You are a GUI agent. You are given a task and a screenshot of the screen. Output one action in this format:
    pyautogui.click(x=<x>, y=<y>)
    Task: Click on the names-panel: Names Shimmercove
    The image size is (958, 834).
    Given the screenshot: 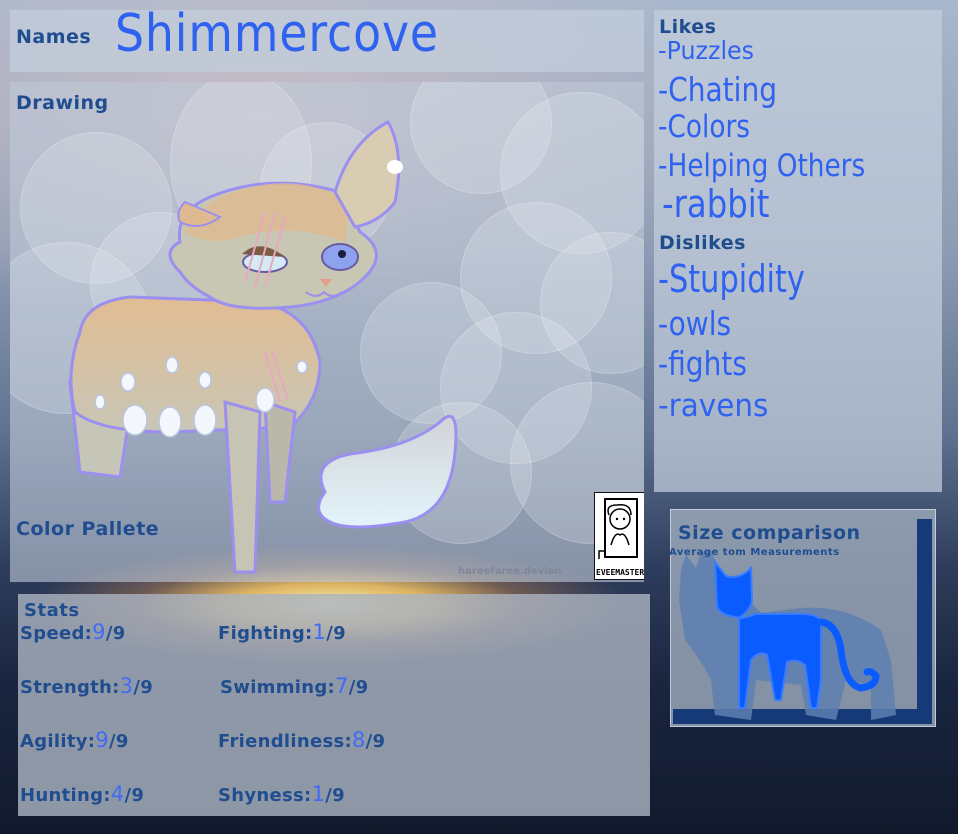 What is the action you would take?
    pyautogui.click(x=327, y=38)
    